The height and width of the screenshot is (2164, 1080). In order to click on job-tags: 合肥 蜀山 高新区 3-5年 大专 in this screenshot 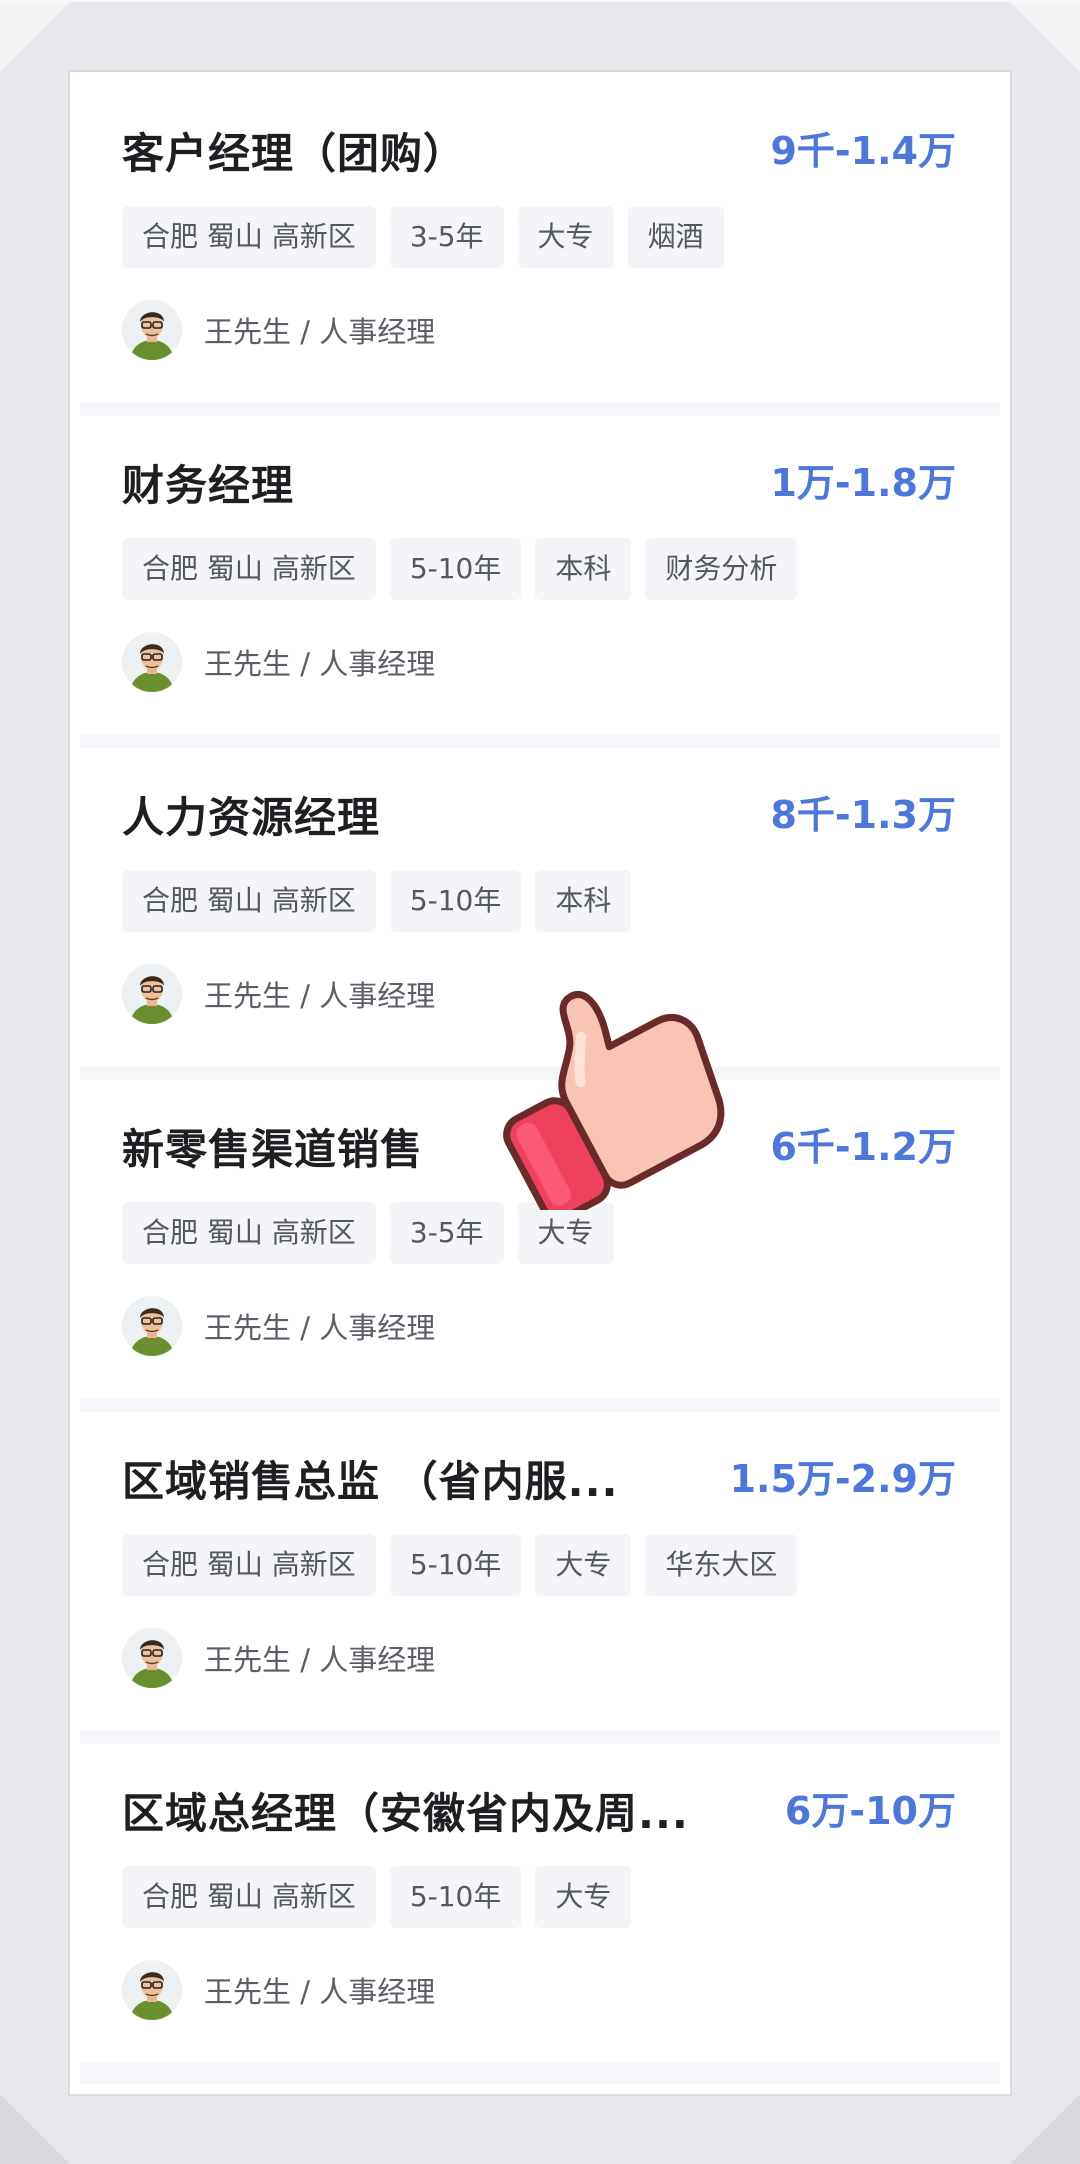, I will do `click(368, 1233)`.